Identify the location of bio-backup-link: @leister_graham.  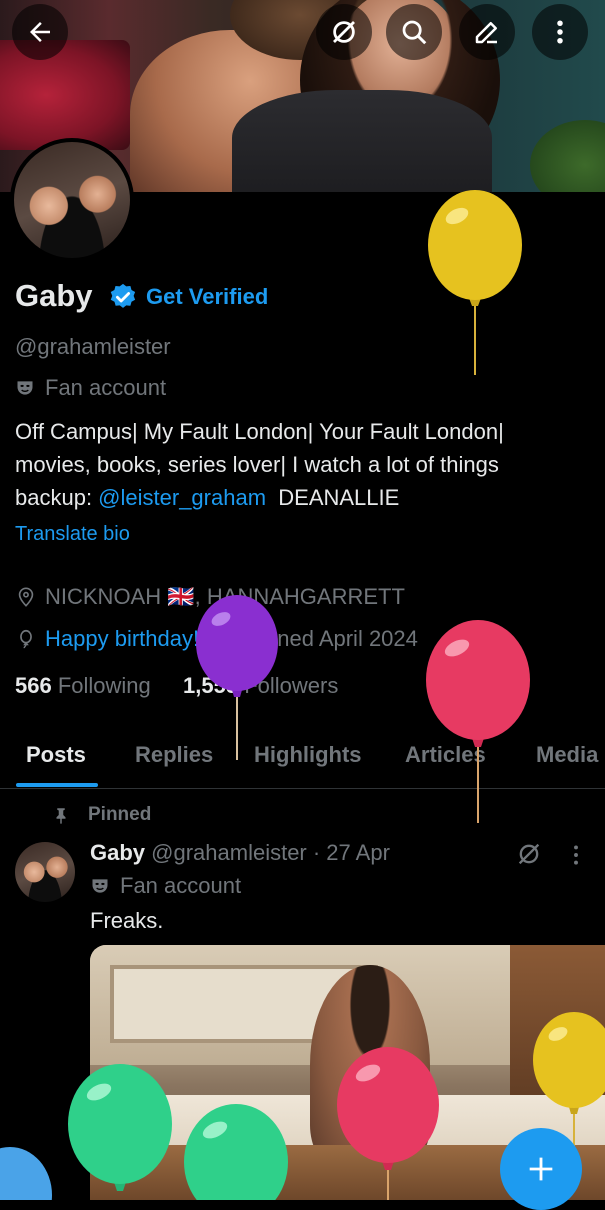
(182, 497).